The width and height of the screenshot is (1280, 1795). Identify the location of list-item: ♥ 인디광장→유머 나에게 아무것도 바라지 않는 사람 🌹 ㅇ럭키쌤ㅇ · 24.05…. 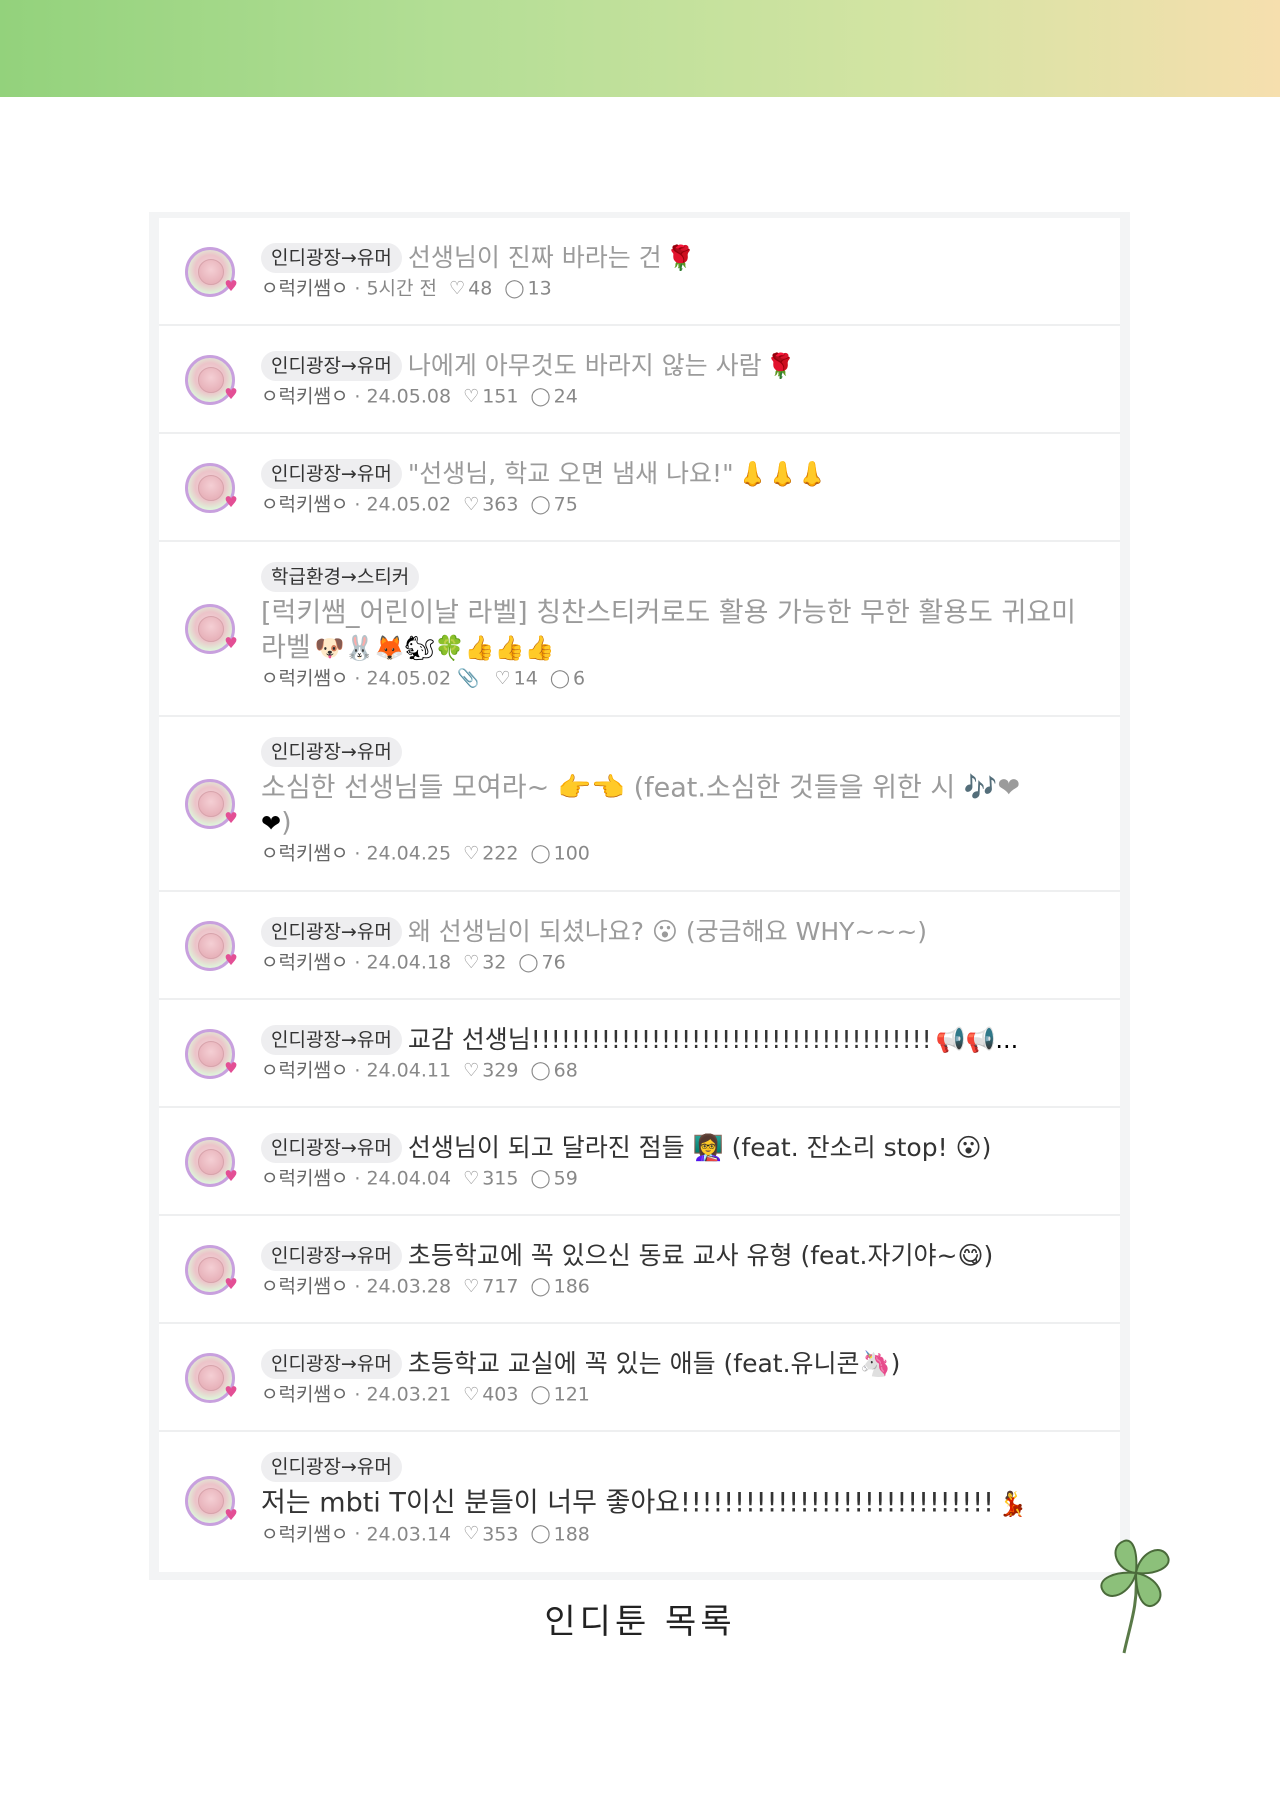
(639, 380).